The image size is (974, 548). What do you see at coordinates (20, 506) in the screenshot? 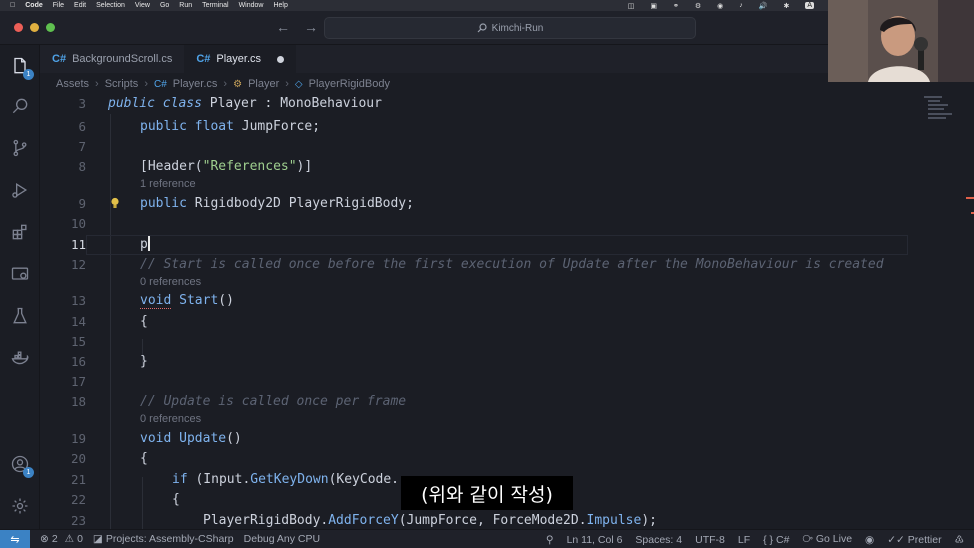
I see `manage-gear-icon` at bounding box center [20, 506].